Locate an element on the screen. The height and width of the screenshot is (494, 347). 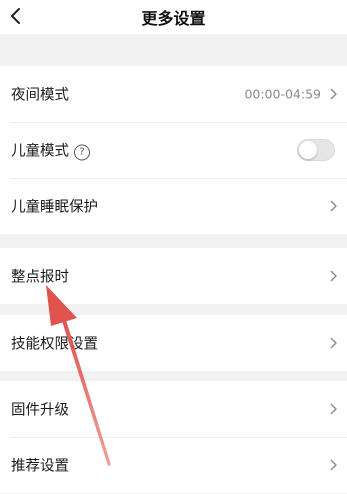
child-mode-label: 儿童模式? is located at coordinates (50, 150).